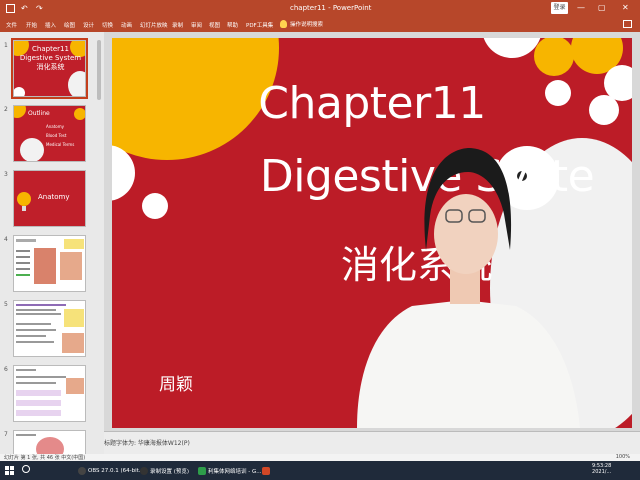 Image resolution: width=640 pixels, height=480 pixels. What do you see at coordinates (6, 304) in the screenshot?
I see `thumbnail-number: 5` at bounding box center [6, 304].